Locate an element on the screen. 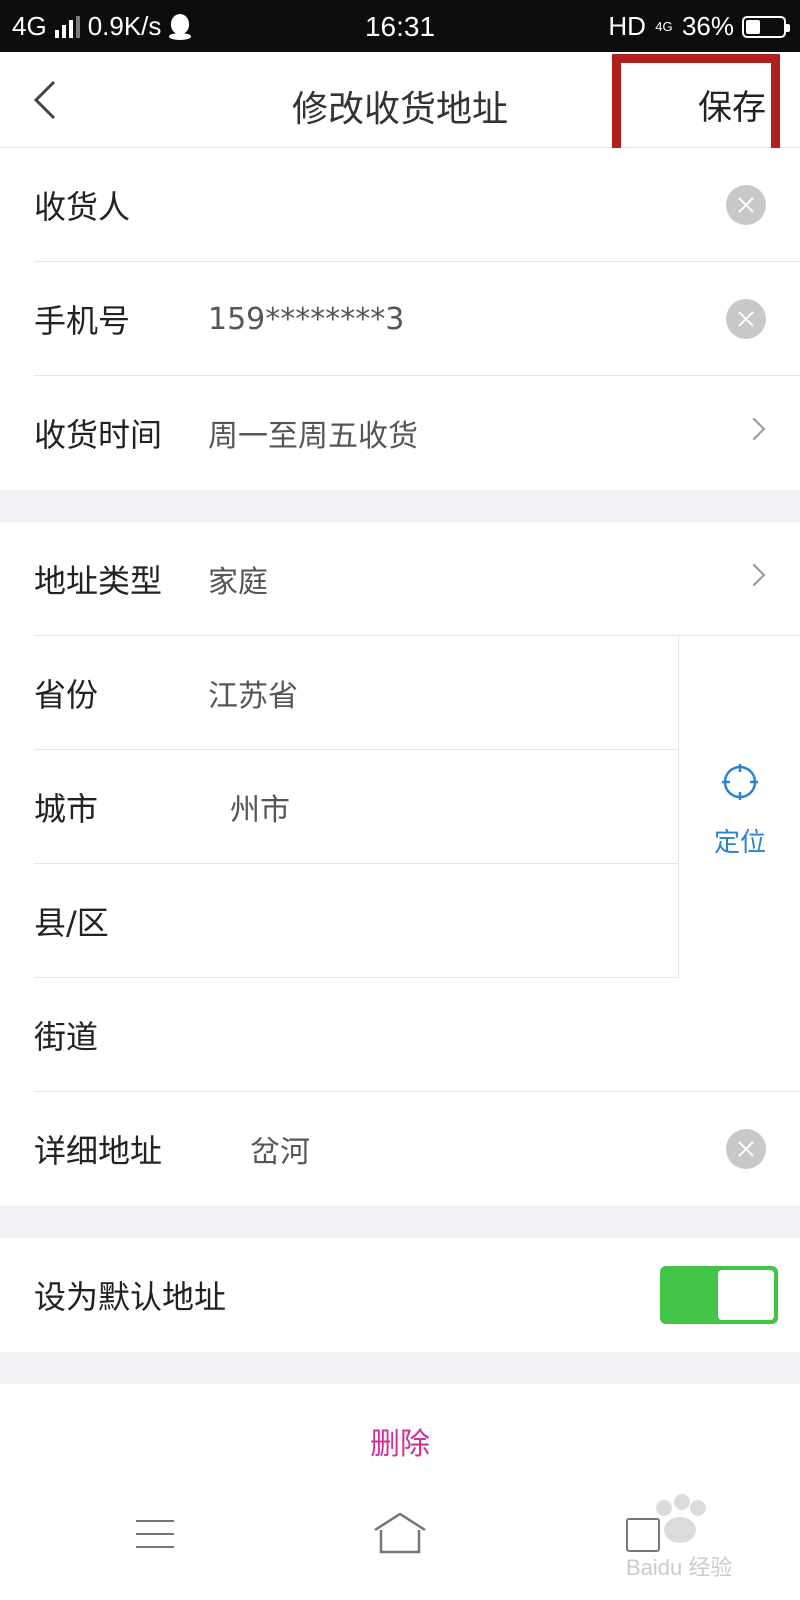 The width and height of the screenshot is (800, 1600). delivery-time-value: 周一至周五收货 is located at coordinates (313, 436).